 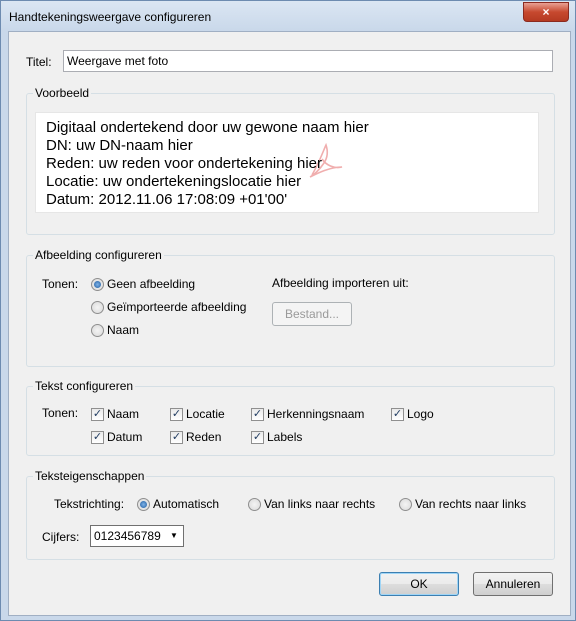 What do you see at coordinates (203, 437) in the screenshot?
I see `checkbox-reason-label: Reden` at bounding box center [203, 437].